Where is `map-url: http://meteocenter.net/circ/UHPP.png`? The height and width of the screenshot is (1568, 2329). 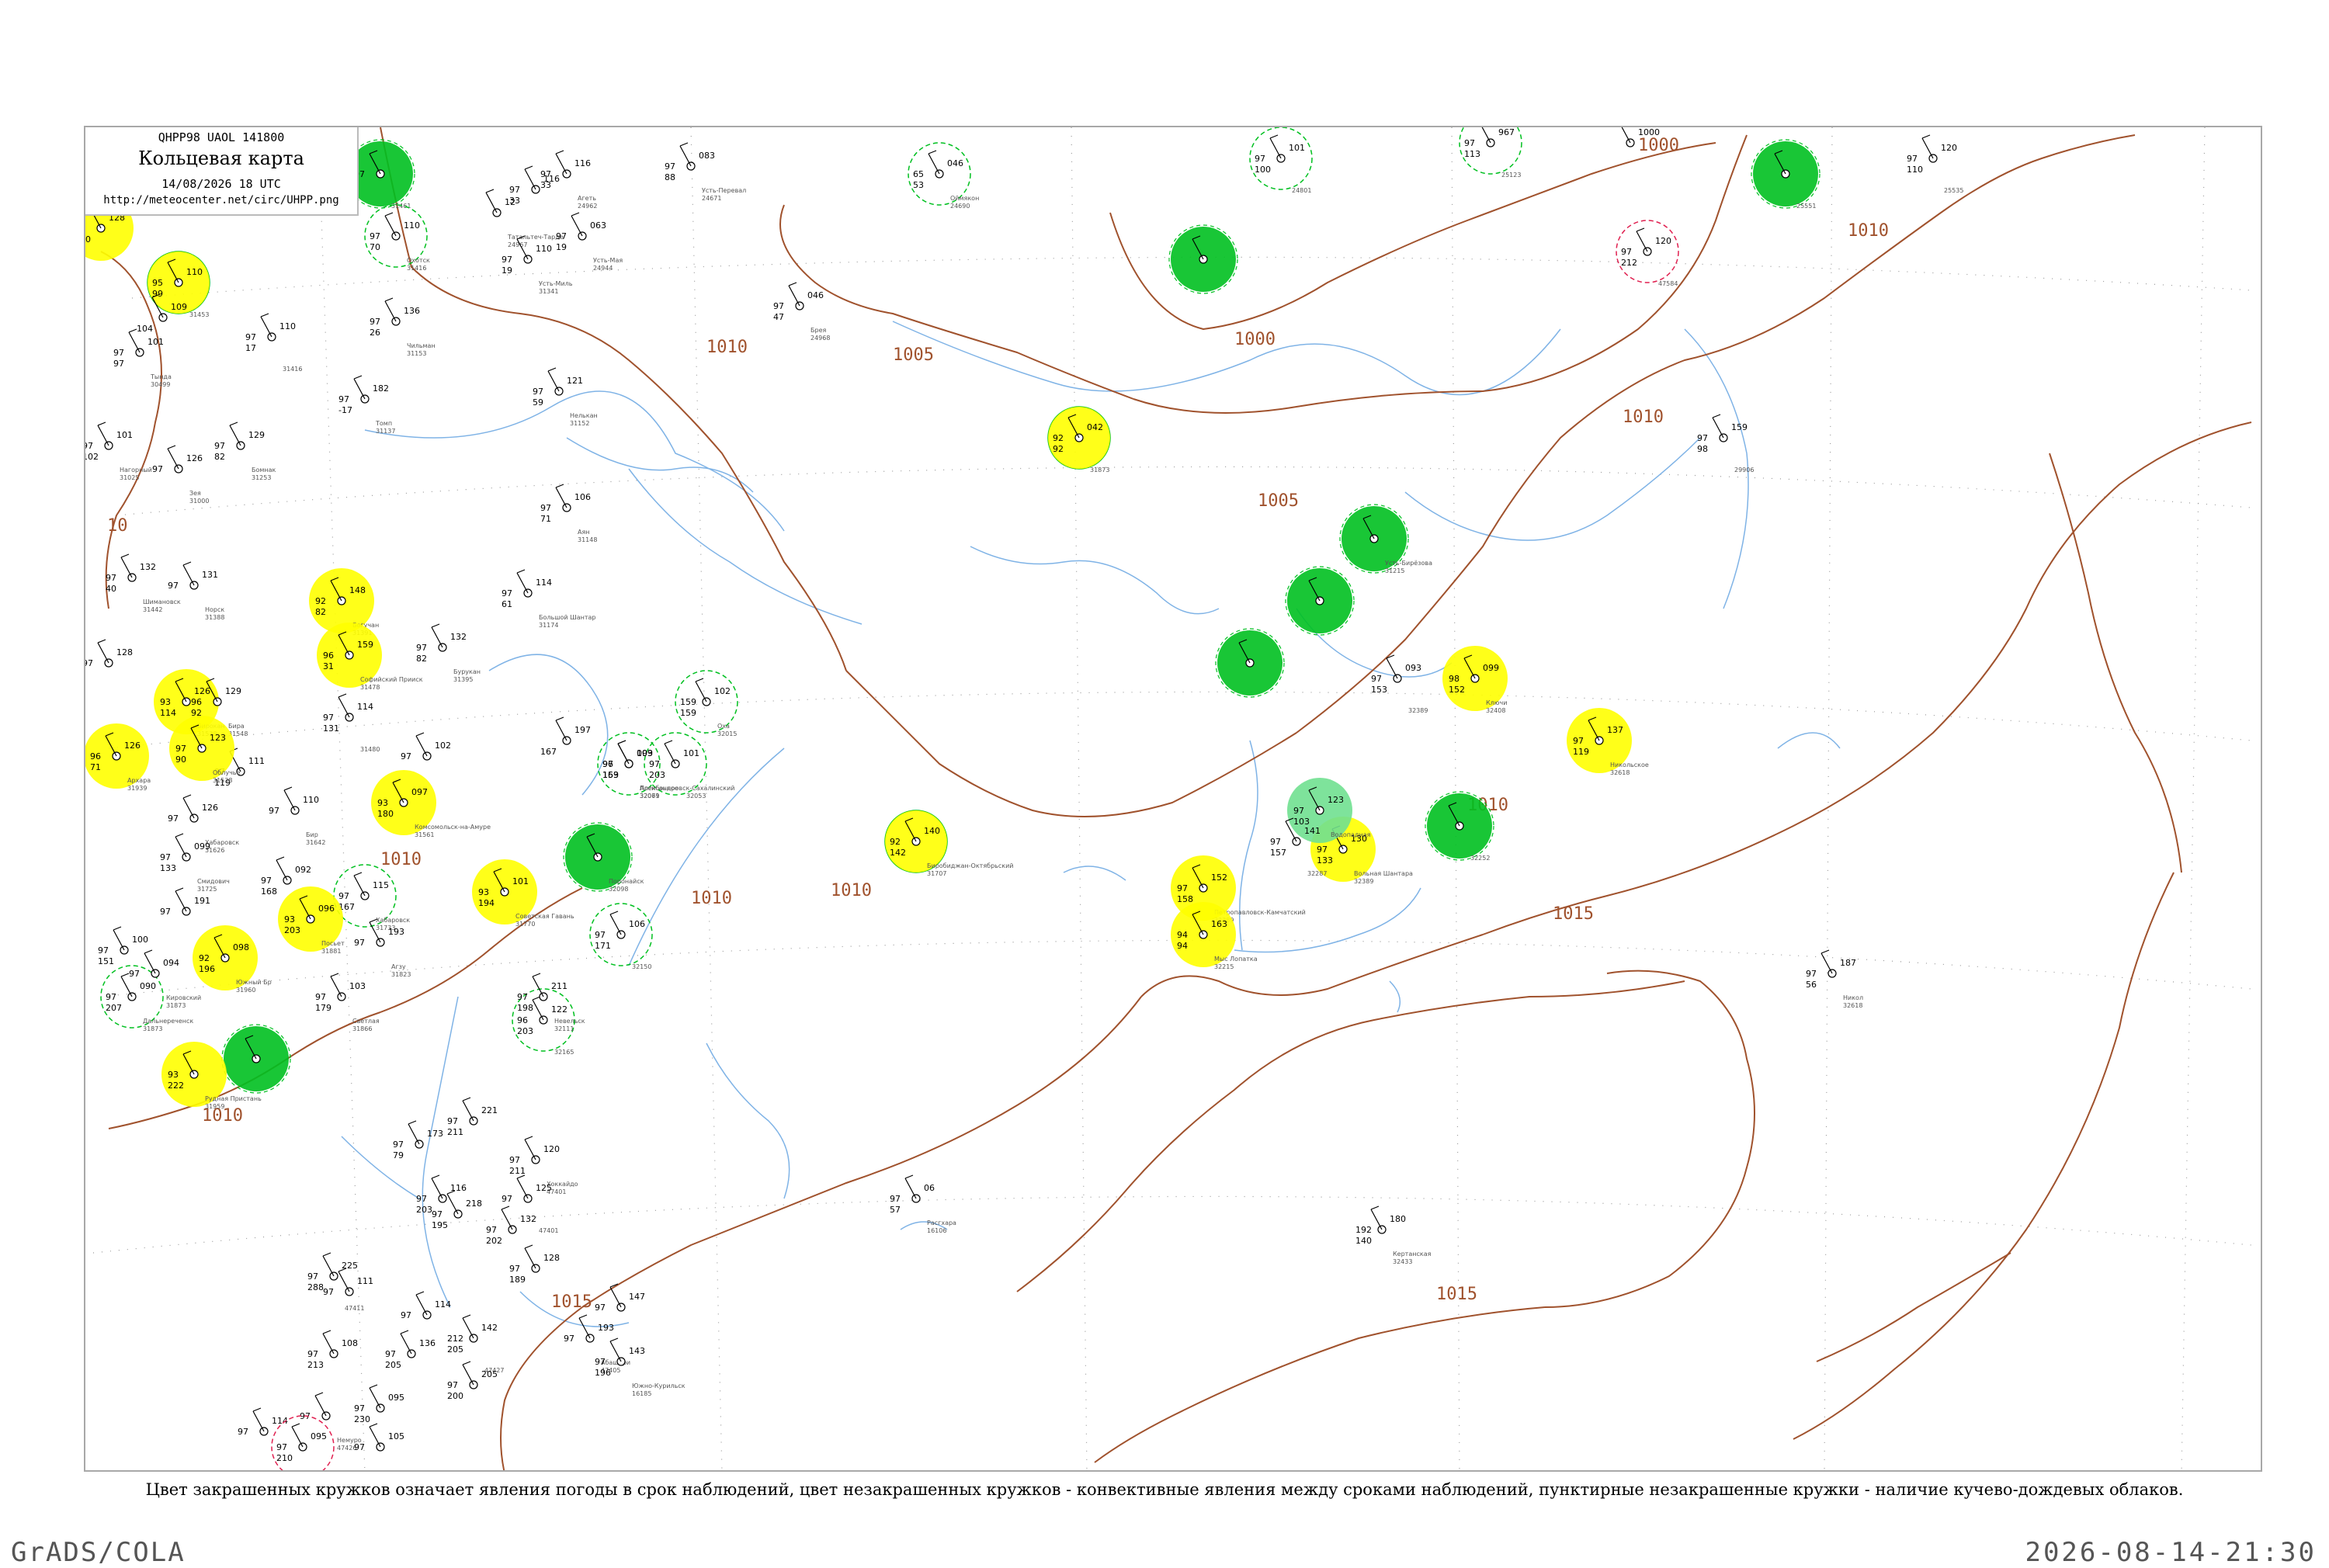 map-url: http://meteocenter.net/circ/UHPP.png is located at coordinates (221, 200).